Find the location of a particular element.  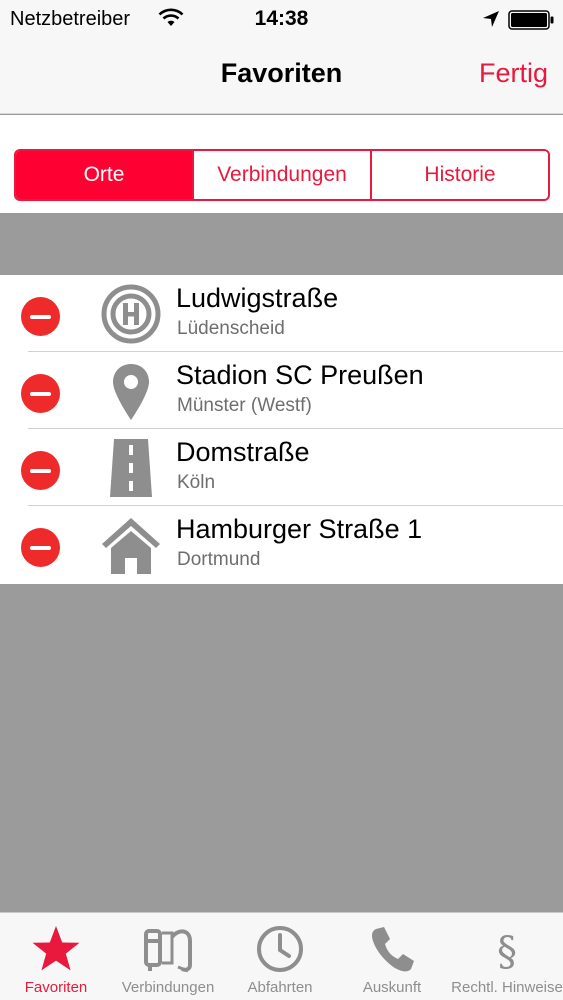

map-pin-icon is located at coordinates (131, 392).